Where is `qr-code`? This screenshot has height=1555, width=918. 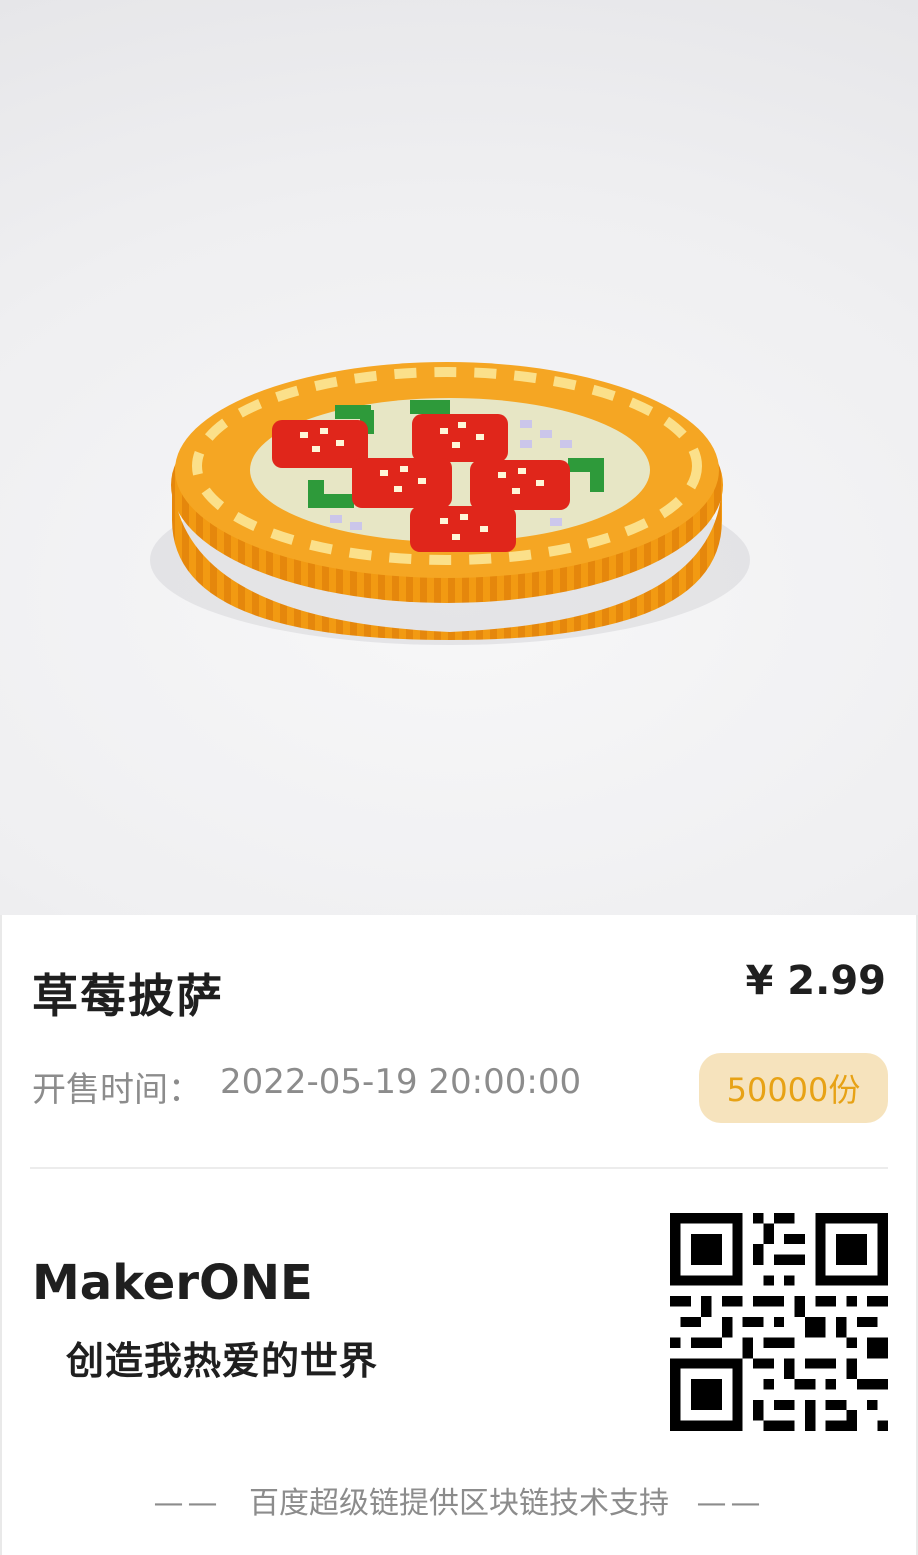
qr-code is located at coordinates (779, 1322).